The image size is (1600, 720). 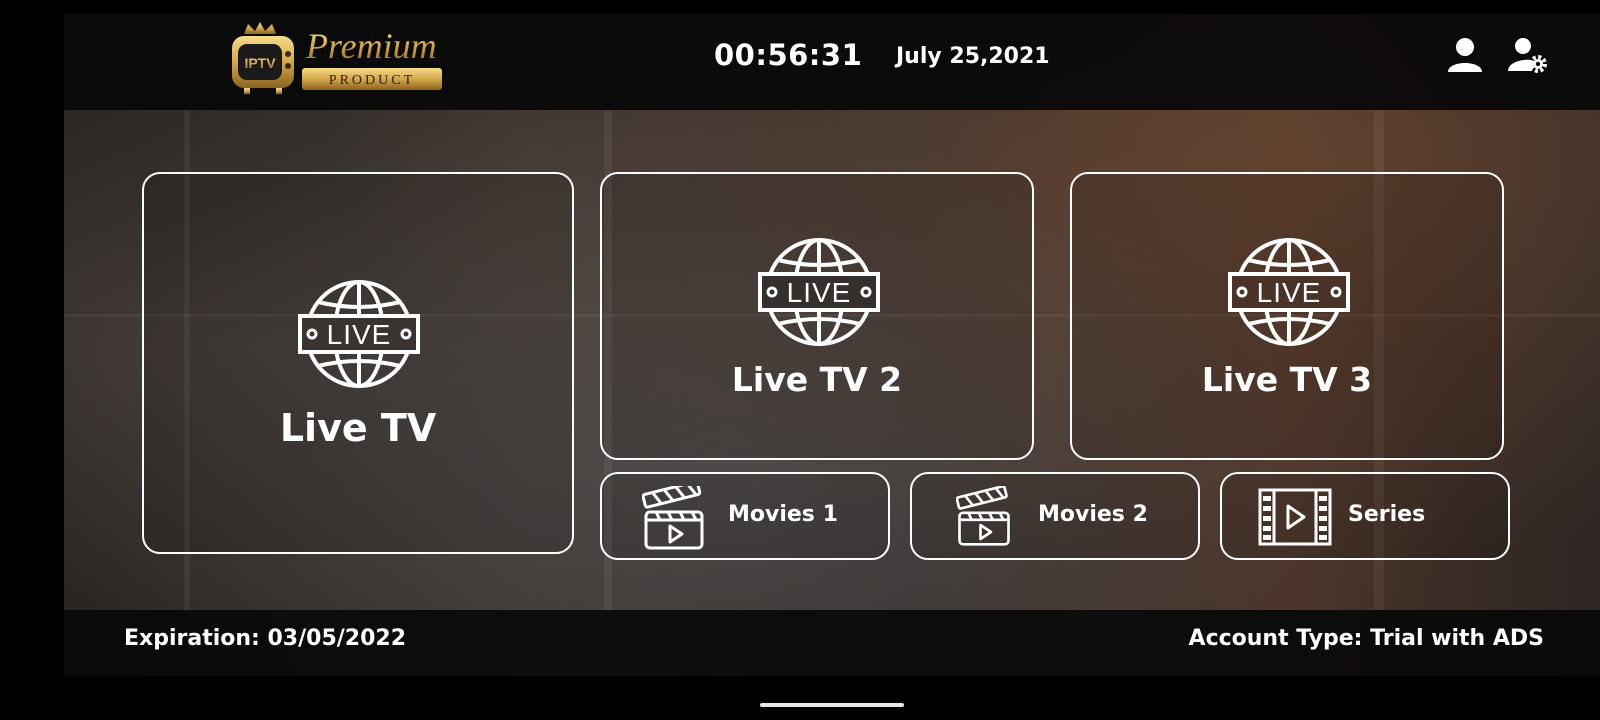 What do you see at coordinates (265, 638) in the screenshot?
I see `expiration-text: Expiration: 03/05/2022` at bounding box center [265, 638].